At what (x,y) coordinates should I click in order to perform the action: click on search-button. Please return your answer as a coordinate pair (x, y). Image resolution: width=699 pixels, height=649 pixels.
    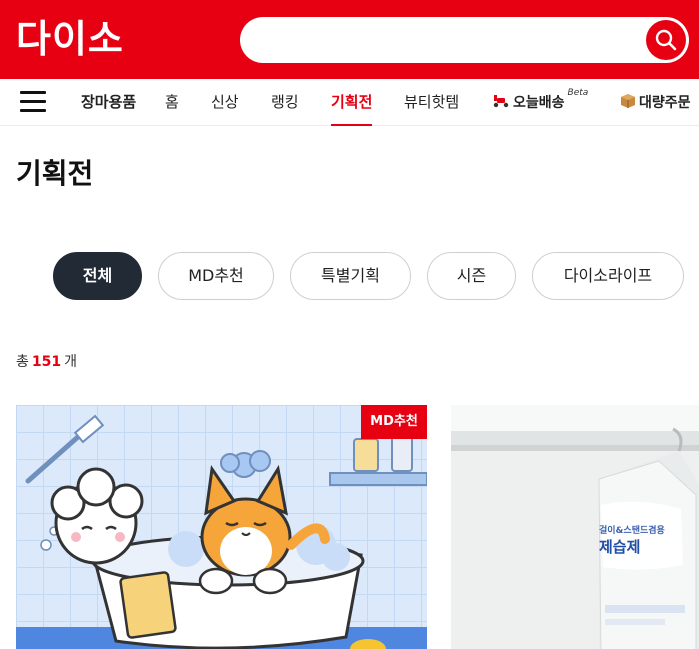
    Looking at the image, I should click on (666, 40).